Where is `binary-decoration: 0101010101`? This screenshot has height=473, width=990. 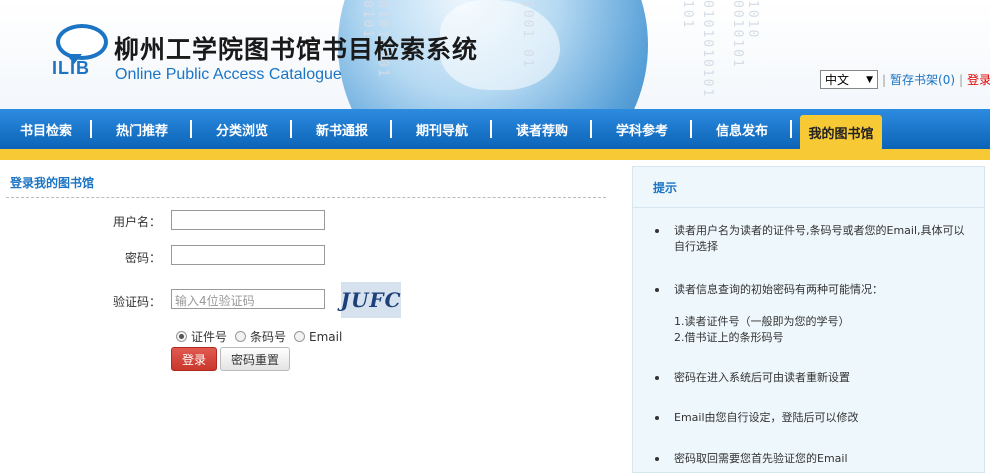
binary-decoration: 0101010101 is located at coordinates (707, 49).